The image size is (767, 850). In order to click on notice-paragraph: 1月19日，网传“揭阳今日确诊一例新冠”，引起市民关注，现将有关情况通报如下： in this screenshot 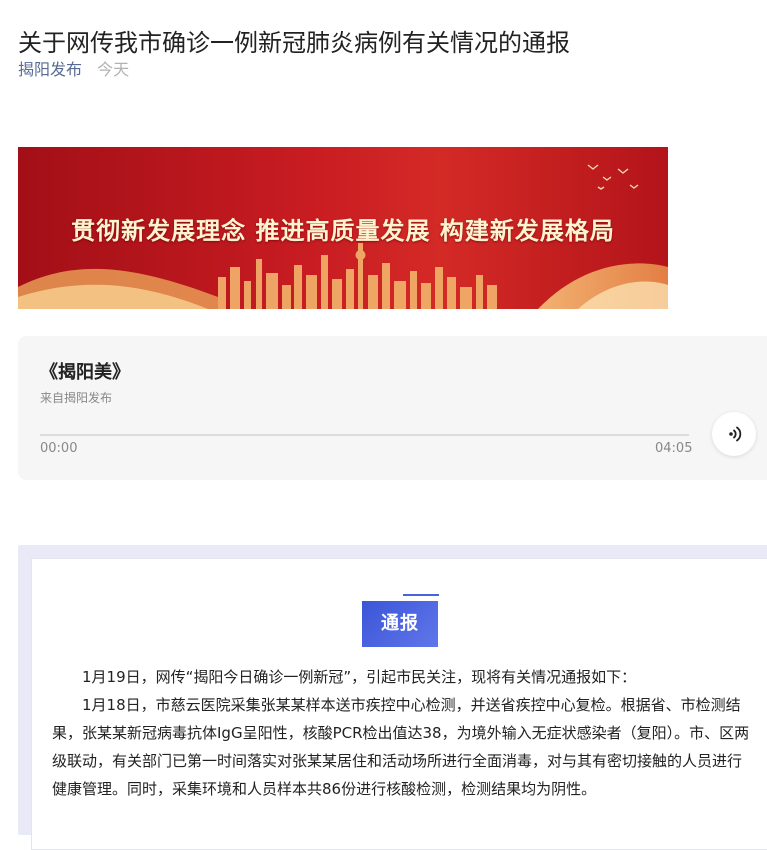, I will do `click(359, 677)`.